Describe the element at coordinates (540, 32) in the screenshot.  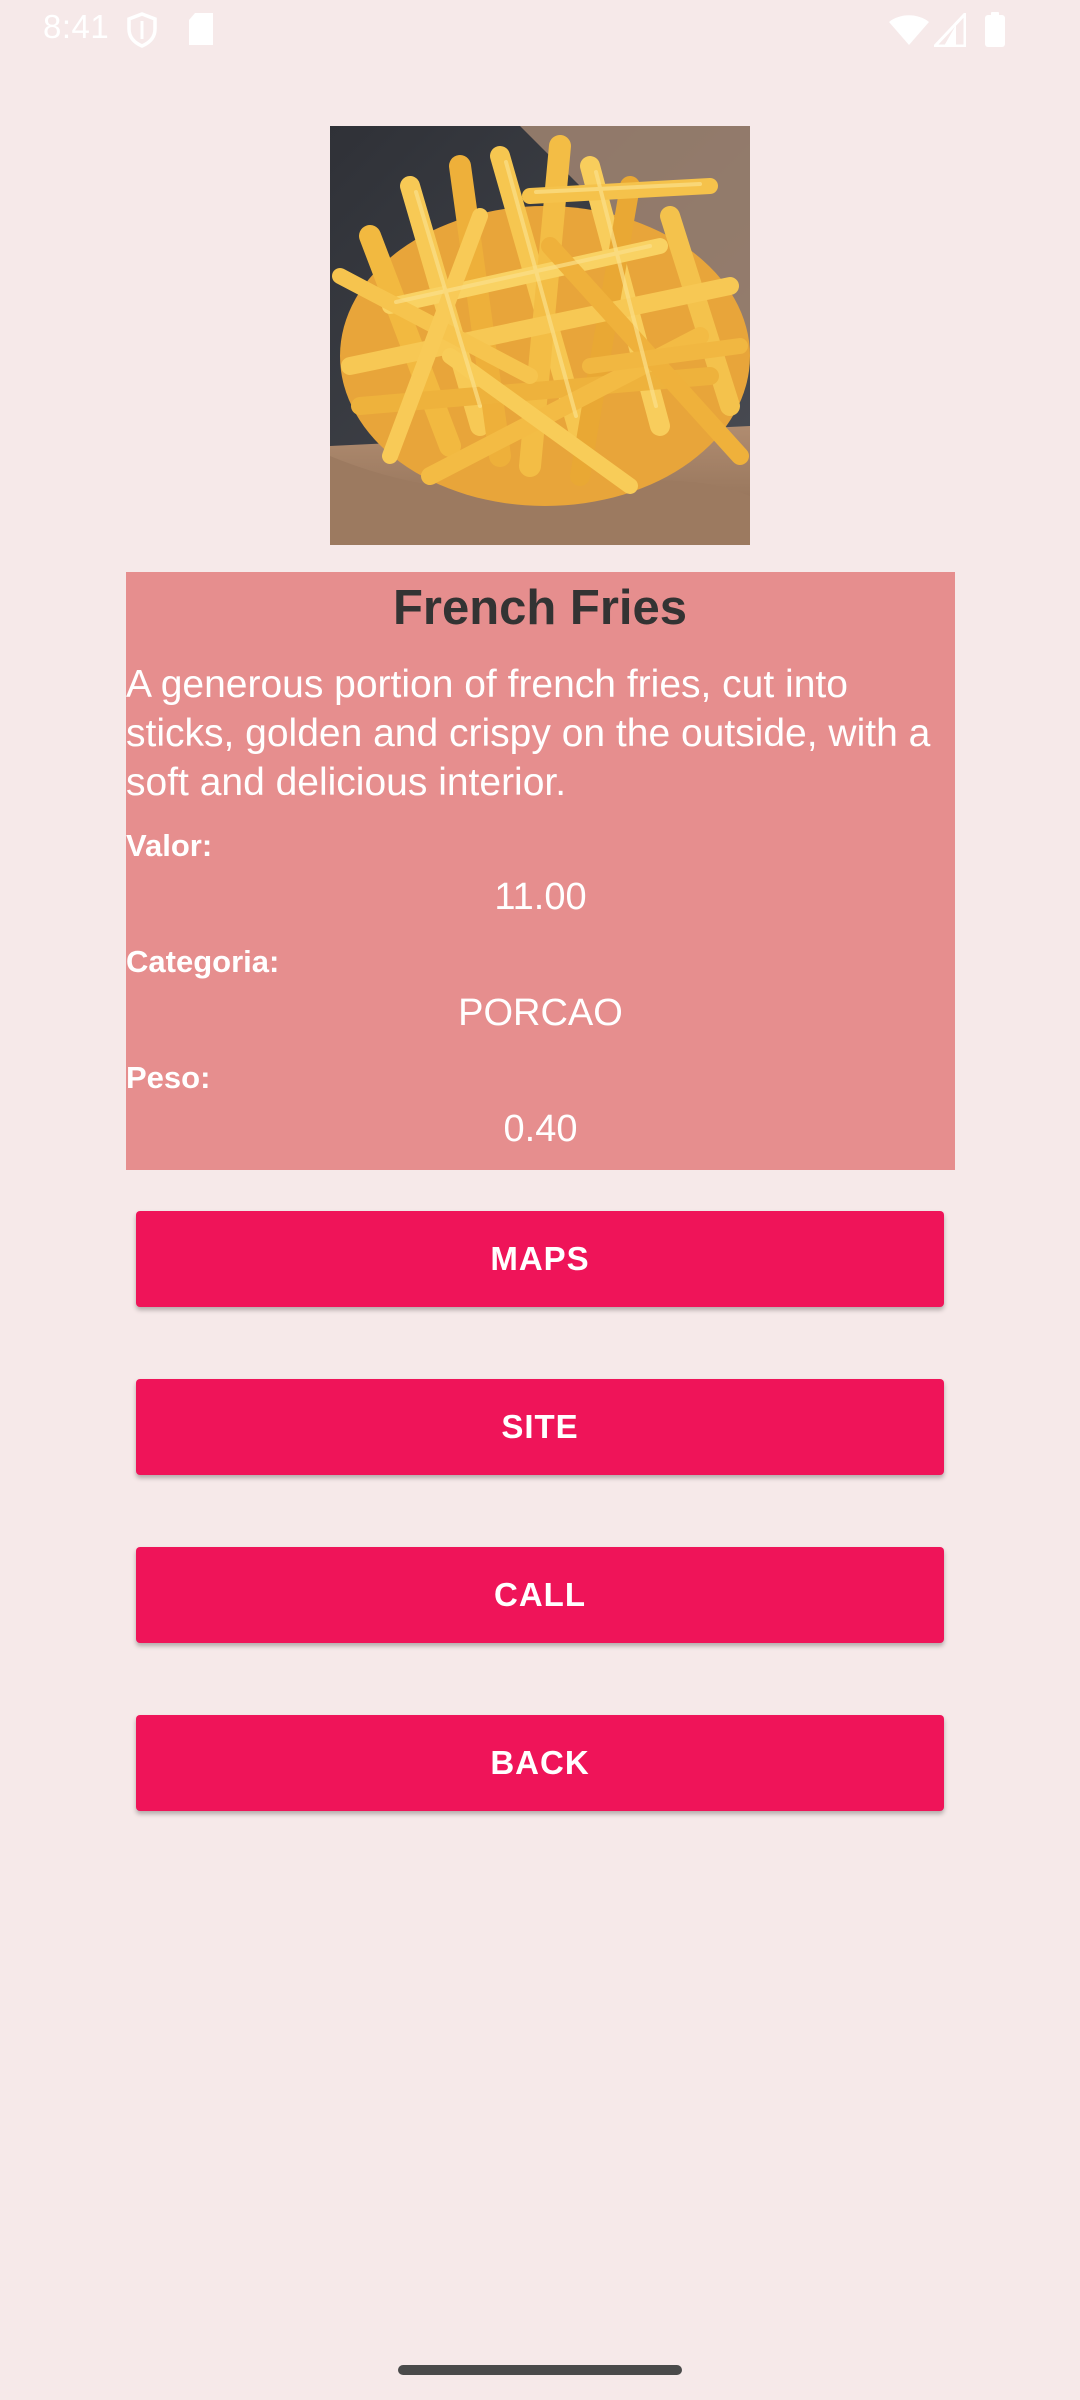
I see `status-bar: 8:41` at that location.